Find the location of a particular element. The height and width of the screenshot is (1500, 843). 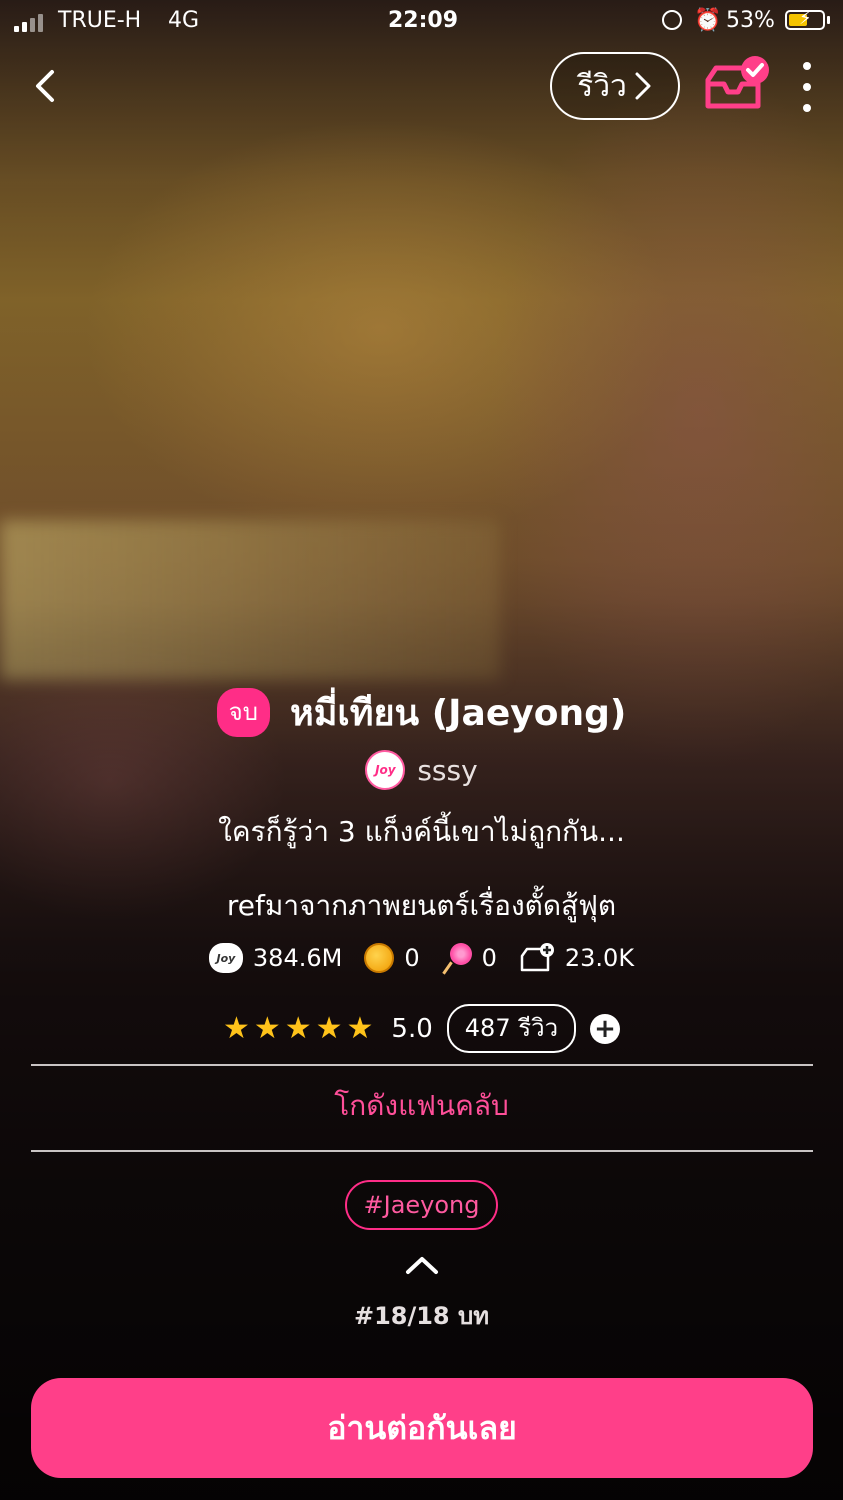

author-name: sssy is located at coordinates (447, 770).